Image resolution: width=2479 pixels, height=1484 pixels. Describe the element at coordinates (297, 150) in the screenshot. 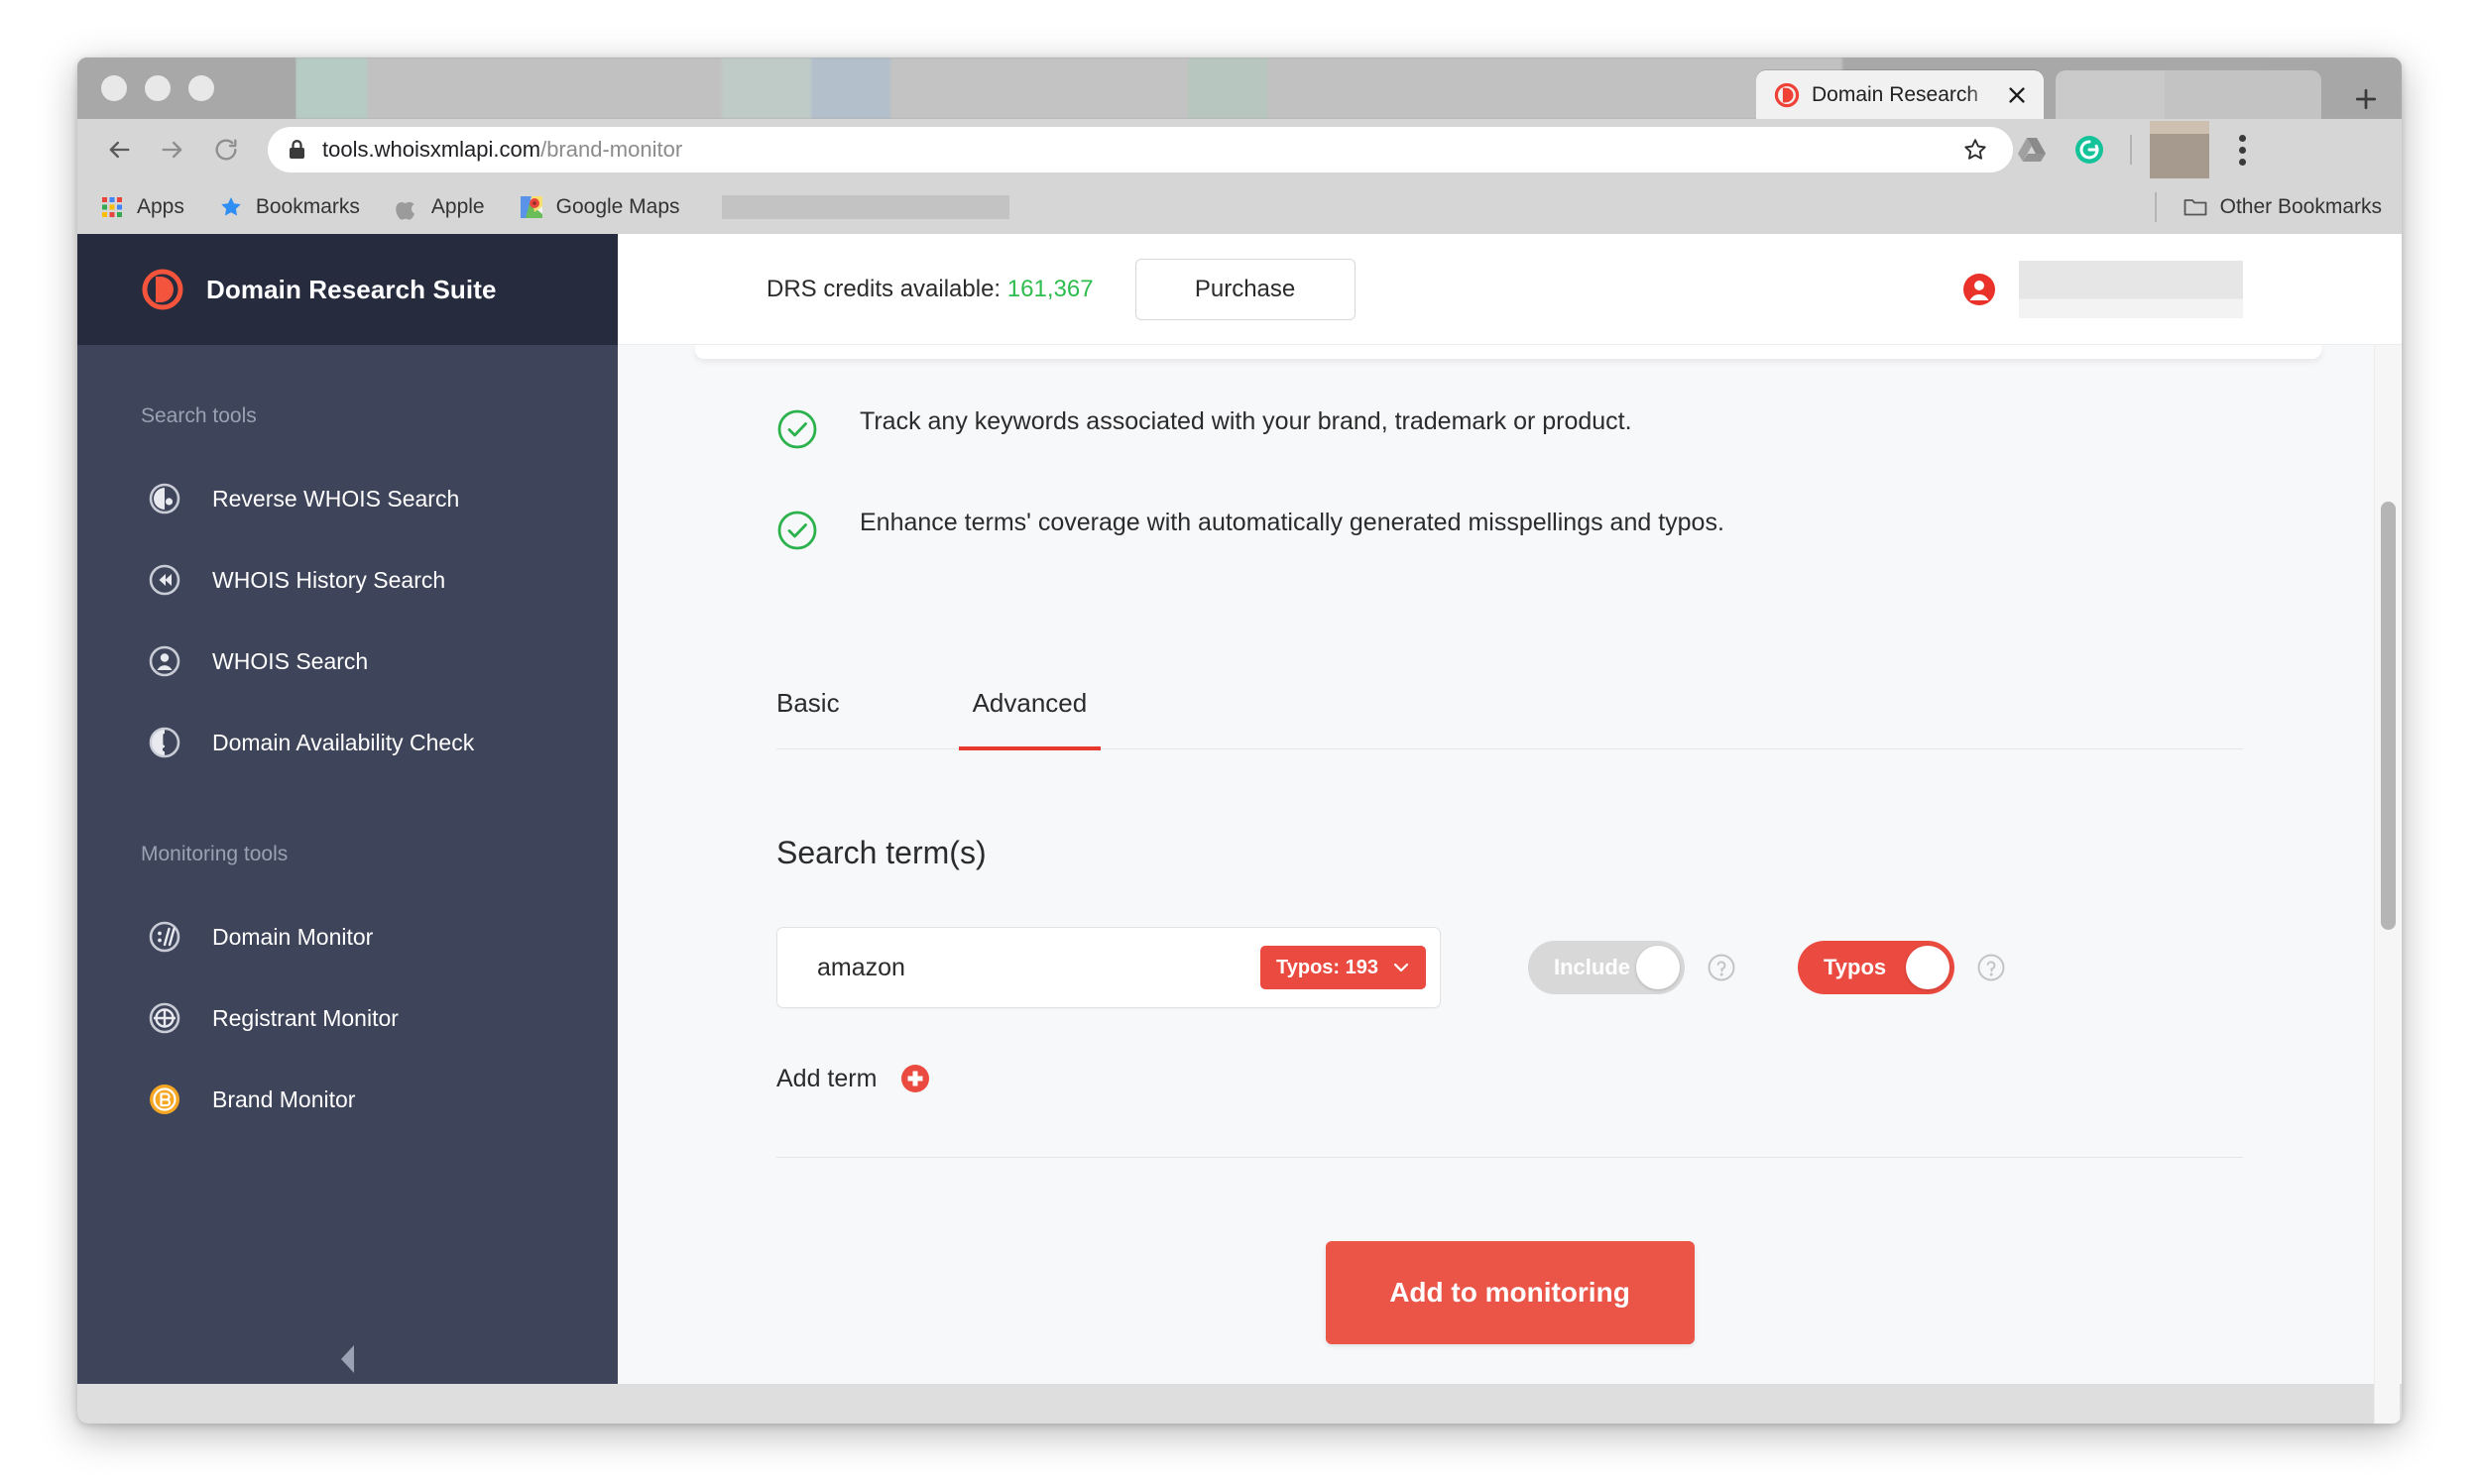

I see `lock-icon` at that location.